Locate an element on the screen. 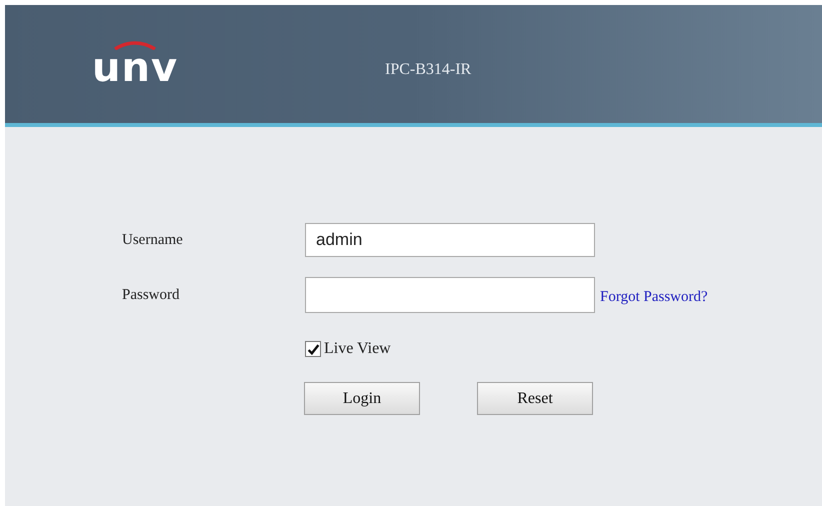 The image size is (822, 506). username-field: admin is located at coordinates (450, 240).